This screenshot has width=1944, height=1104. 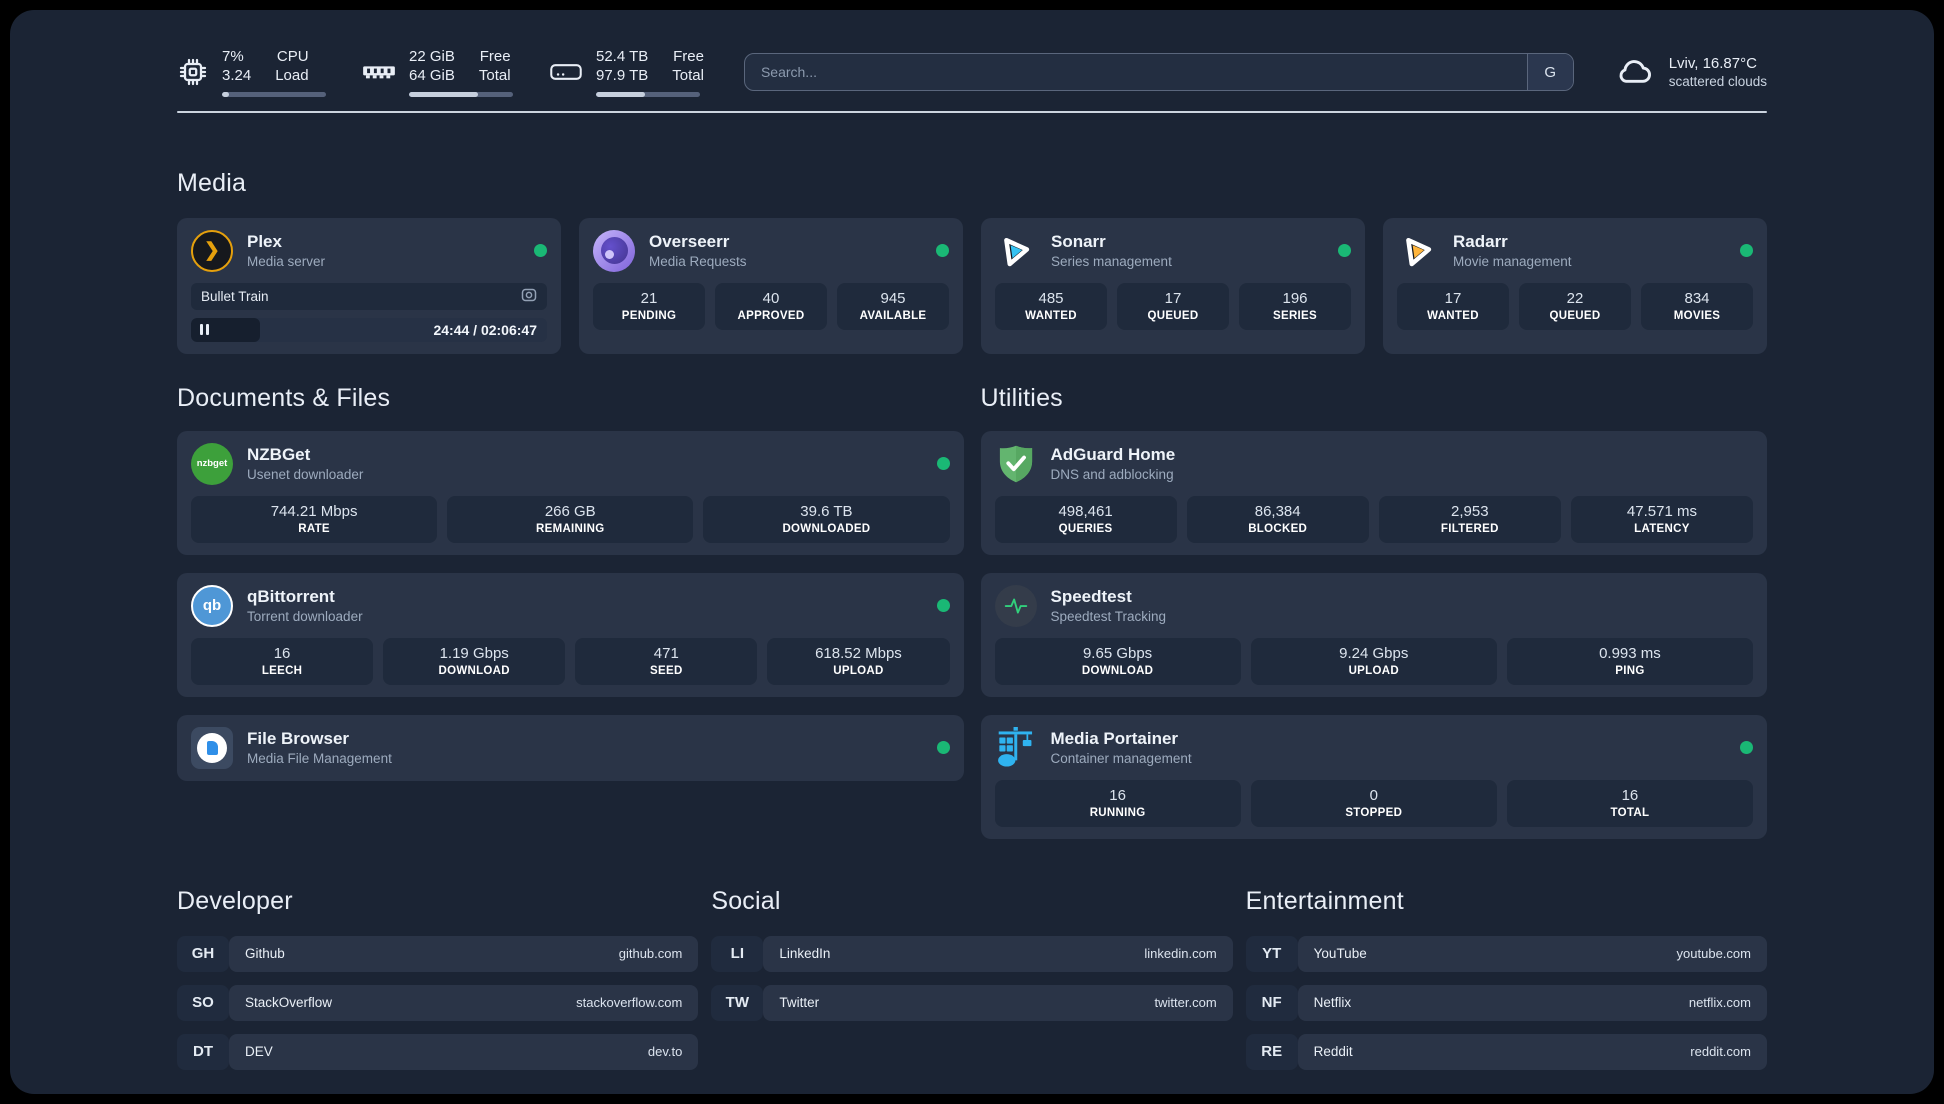 I want to click on disk-total-label: Total, so click(x=688, y=75).